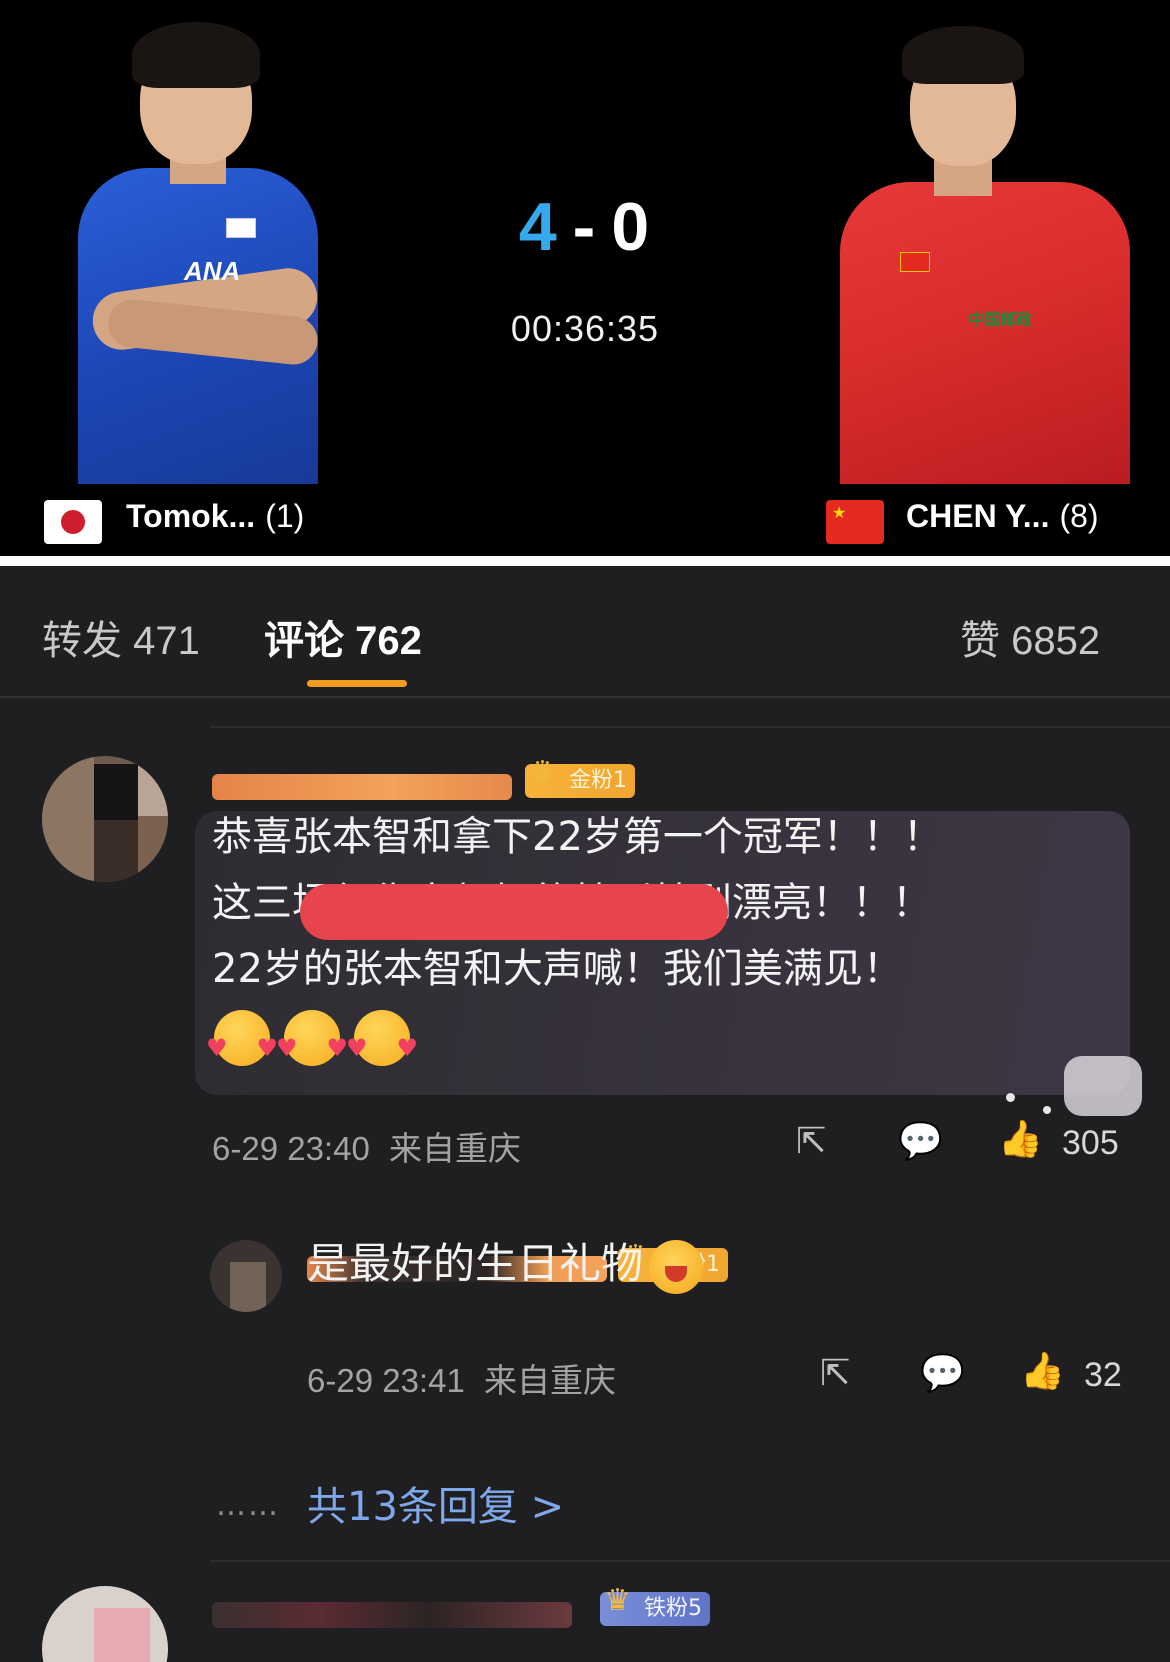 The height and width of the screenshot is (1662, 1170). What do you see at coordinates (631, 227) in the screenshot?
I see `score-right: 0` at bounding box center [631, 227].